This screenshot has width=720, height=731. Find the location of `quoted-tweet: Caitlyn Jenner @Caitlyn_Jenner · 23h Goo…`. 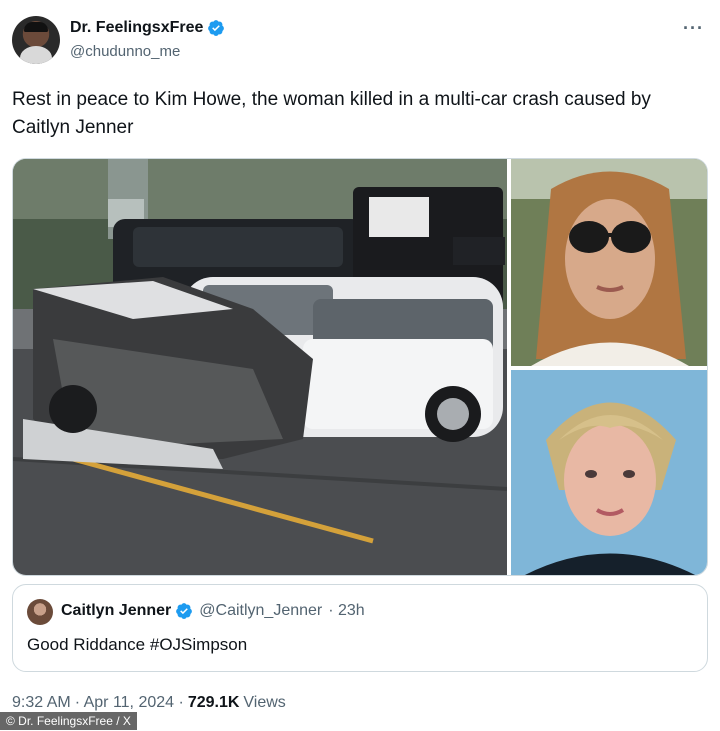

quoted-tweet: Caitlyn Jenner @Caitlyn_Jenner · 23h Goo… is located at coordinates (360, 628).